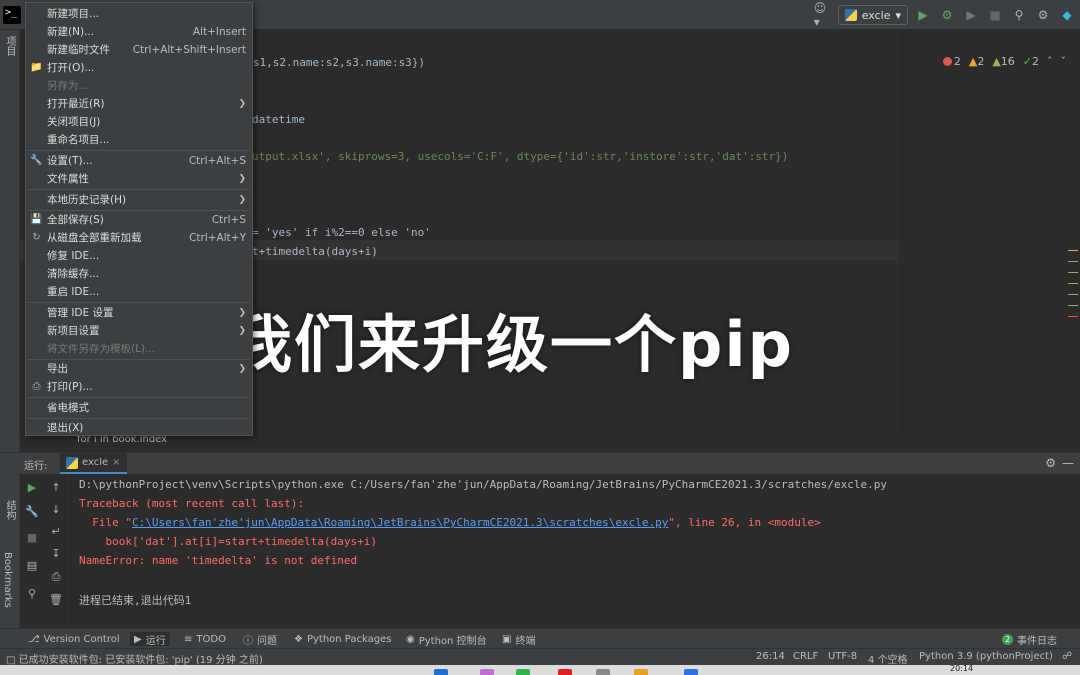  I want to click on trash-icon: 🗑, so click(56, 599).